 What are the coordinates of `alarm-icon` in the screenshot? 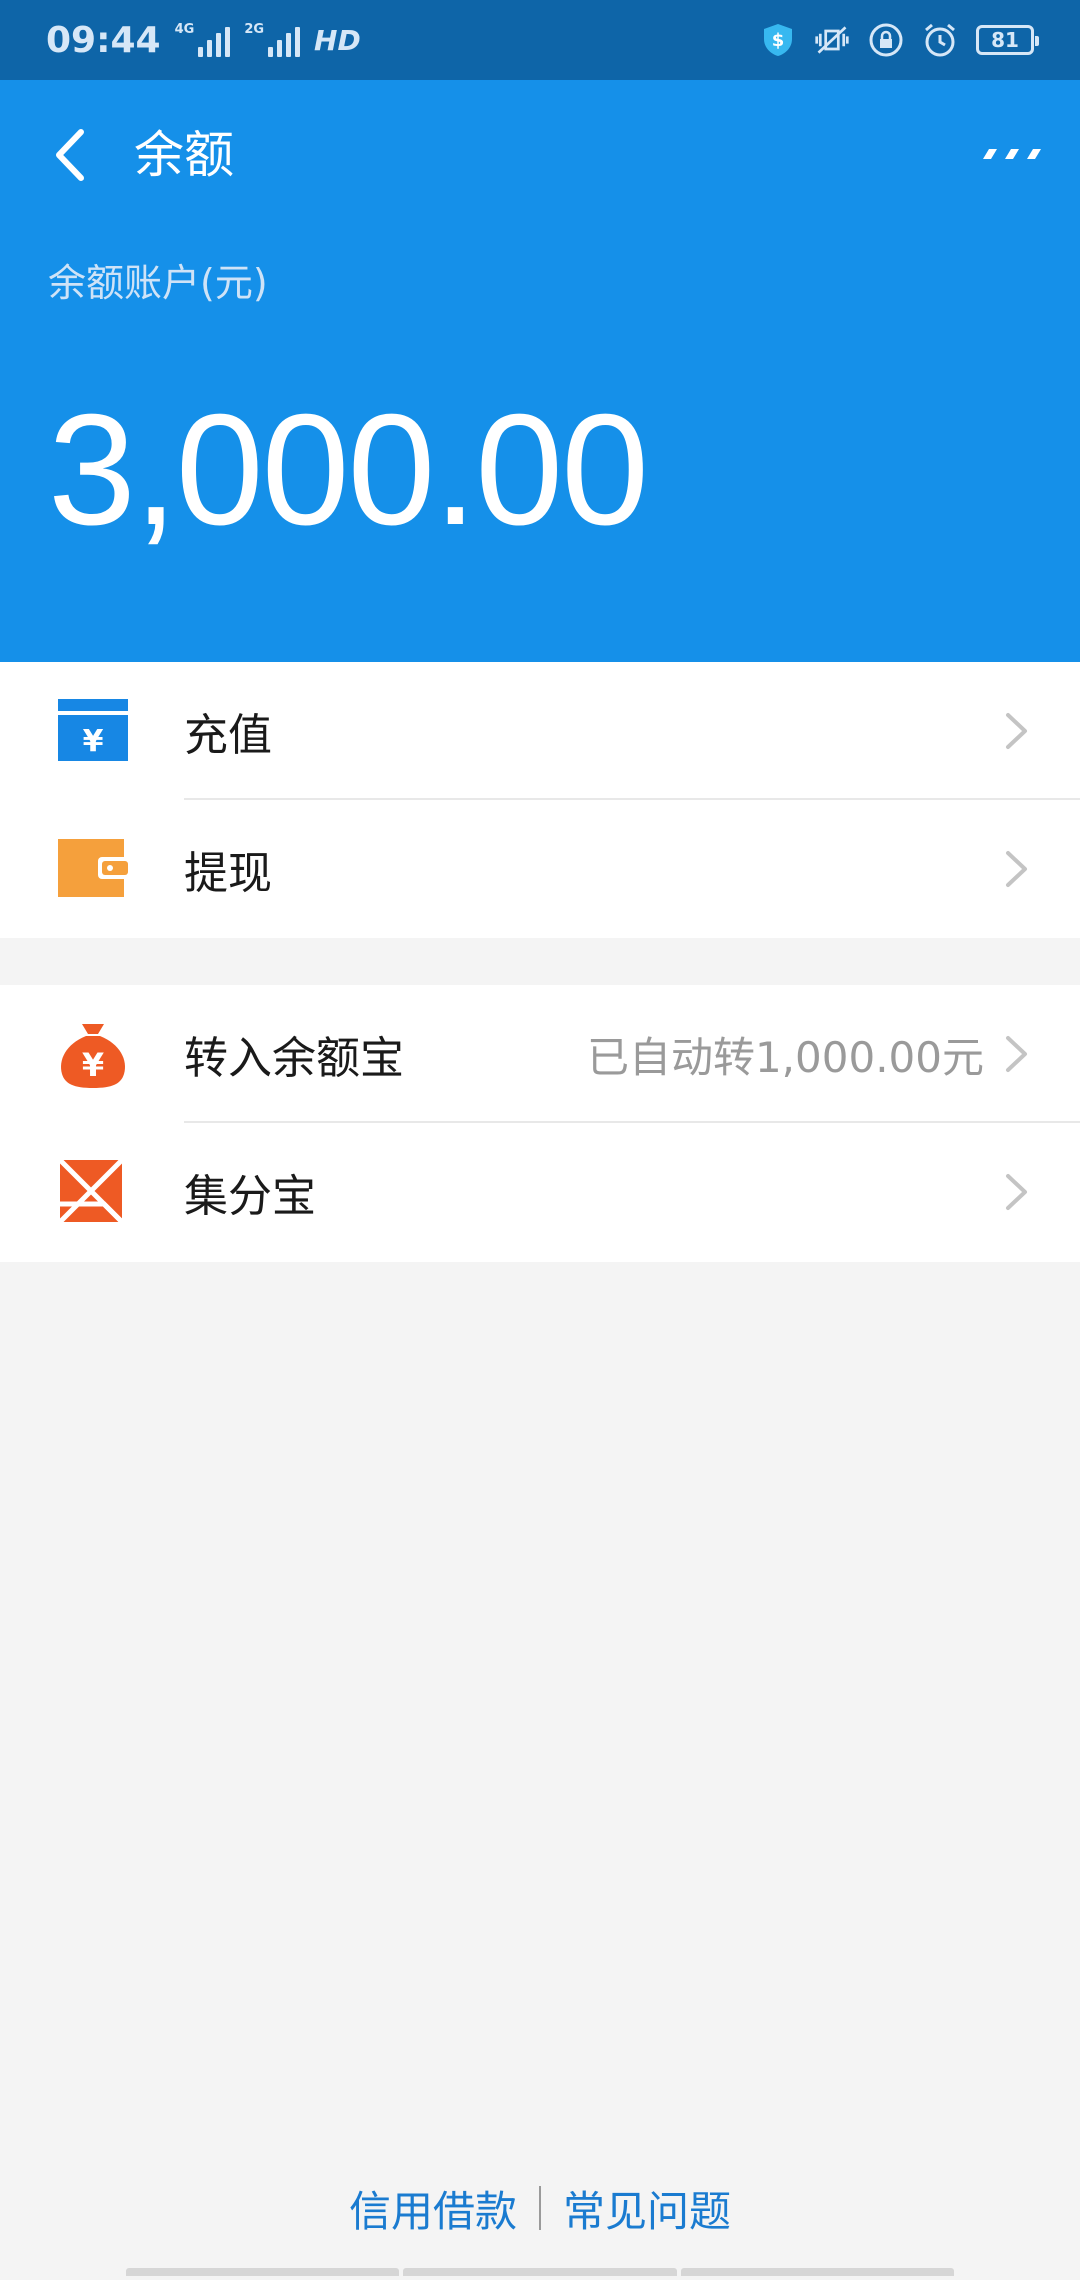 It's located at (940, 40).